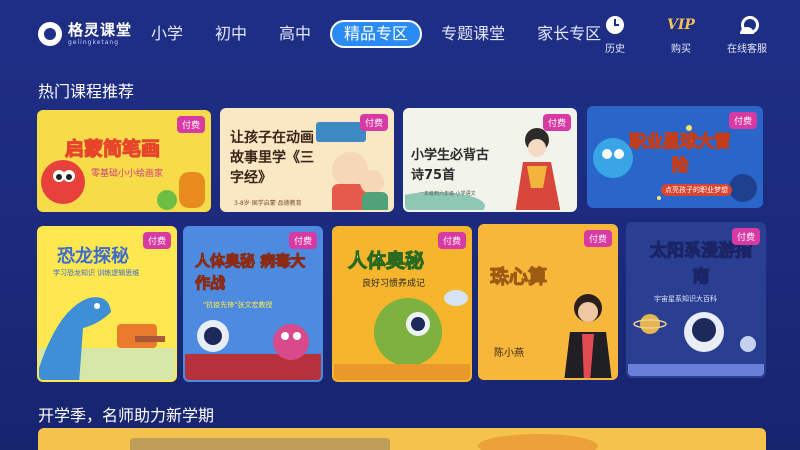 The width and height of the screenshot is (800, 450). I want to click on section-title-school-season: 开学季，名师助力新学期, so click(126, 415).